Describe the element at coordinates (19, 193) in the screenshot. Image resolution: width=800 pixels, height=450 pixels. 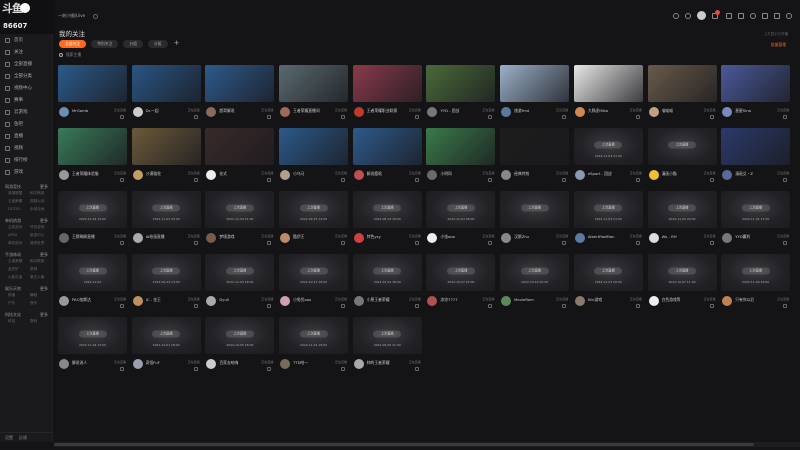
I see `category-link: 英雄联盟` at that location.